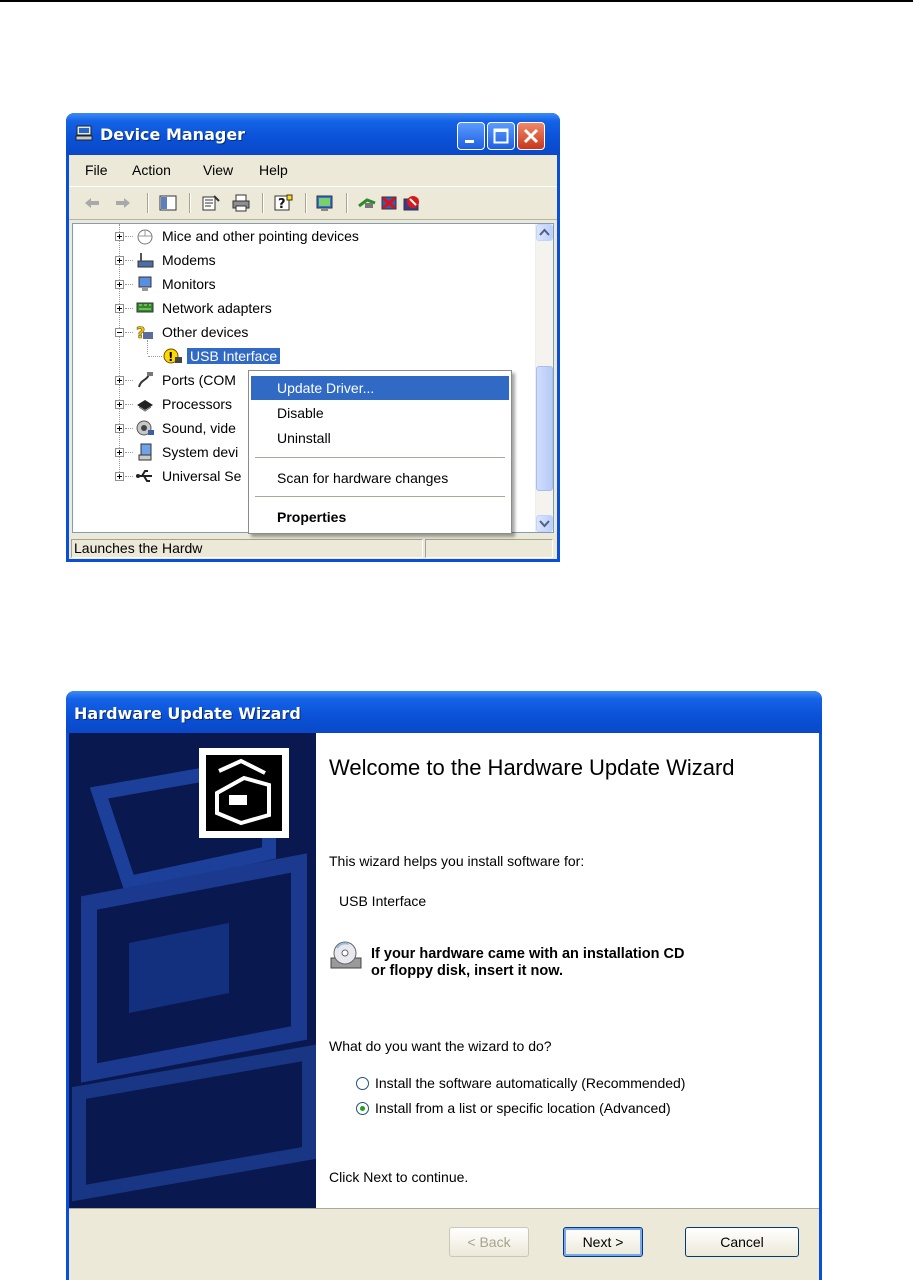 Image resolution: width=913 pixels, height=1280 pixels. I want to click on tree-item-modems: Modems, so click(303, 261).